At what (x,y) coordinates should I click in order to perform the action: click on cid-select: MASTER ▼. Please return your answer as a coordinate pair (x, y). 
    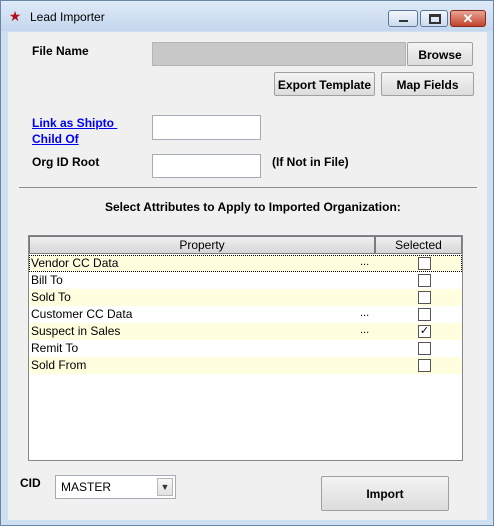
    Looking at the image, I should click on (115, 487).